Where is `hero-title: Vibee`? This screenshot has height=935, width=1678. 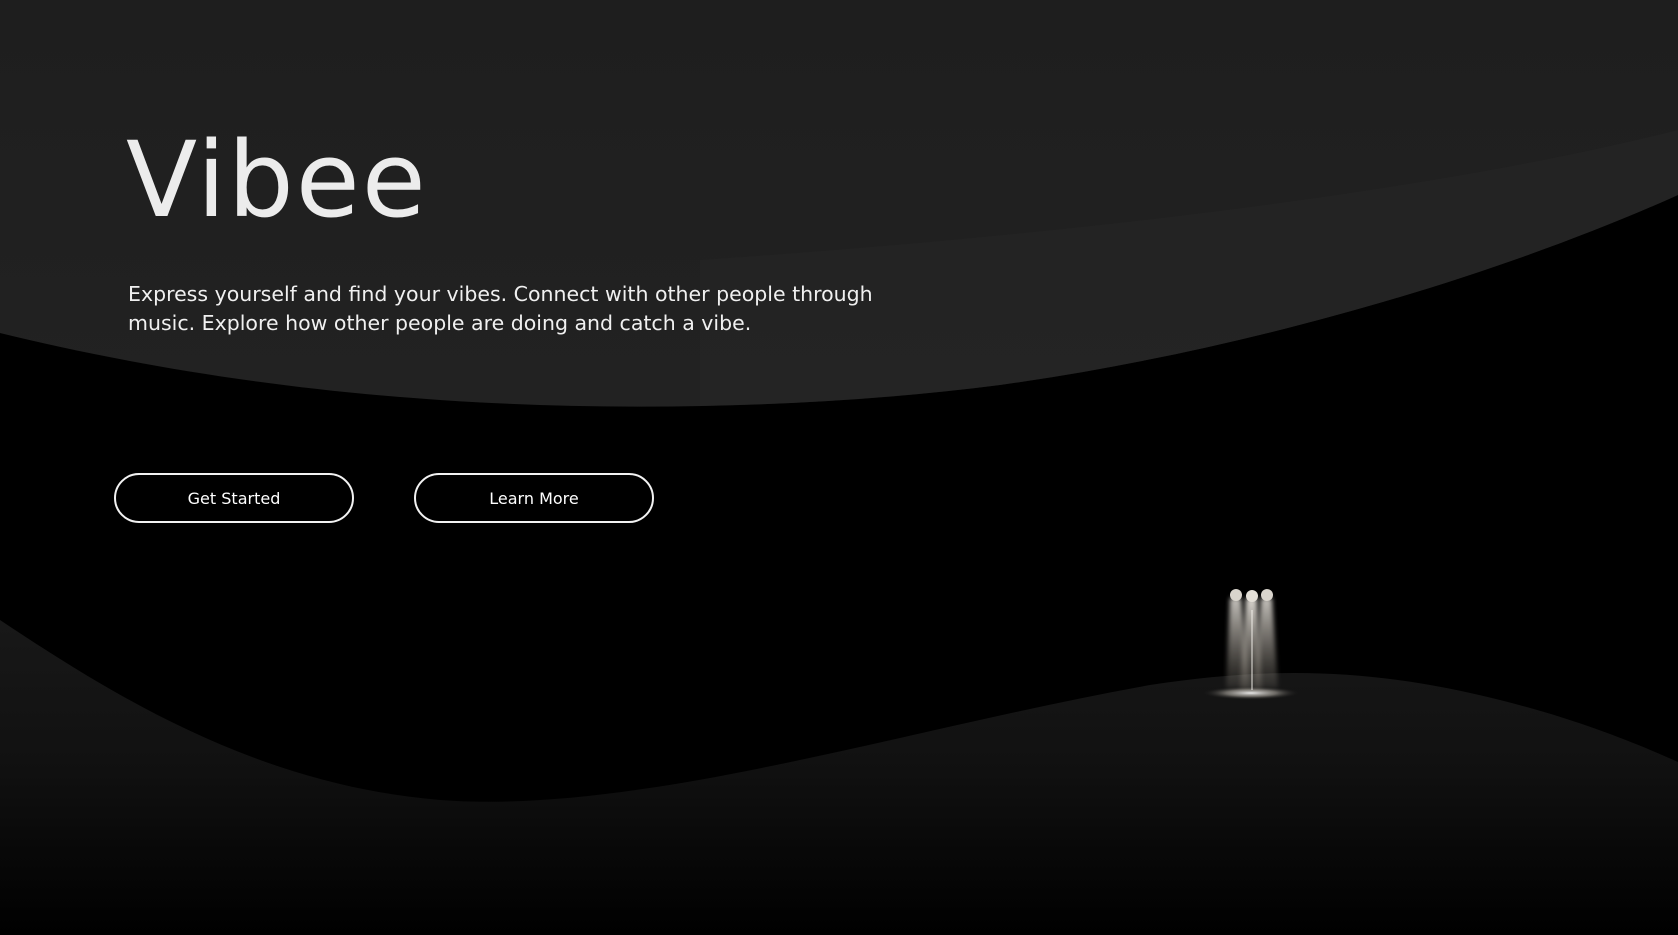 hero-title: Vibee is located at coordinates (277, 180).